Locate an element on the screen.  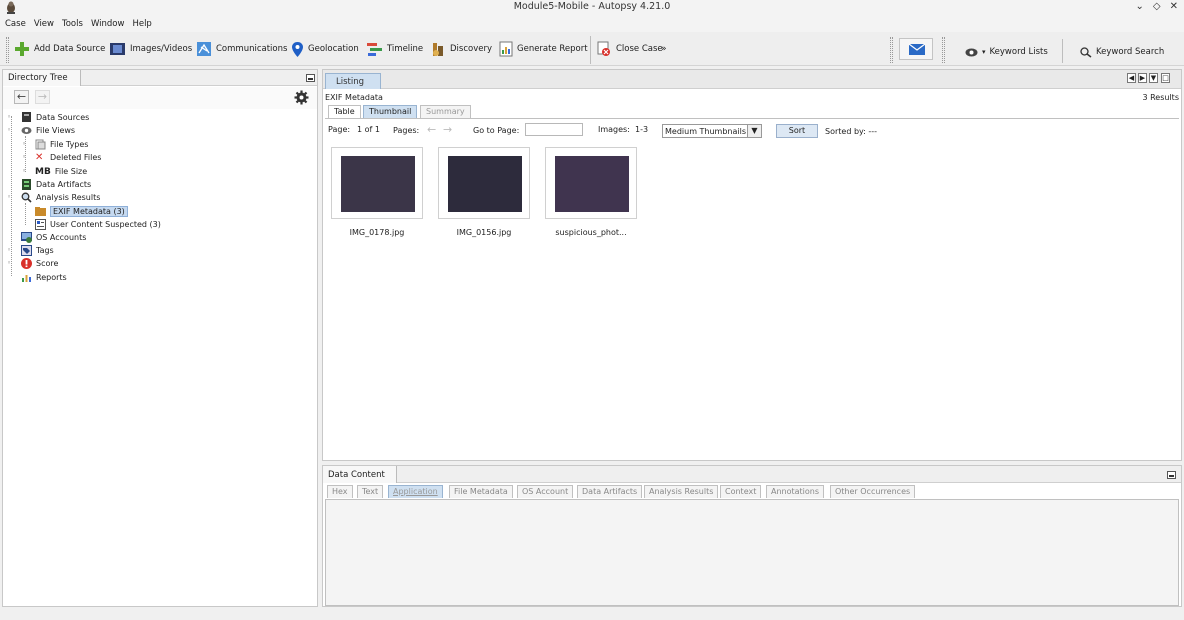
tab-text: Text is located at coordinates (370, 491).